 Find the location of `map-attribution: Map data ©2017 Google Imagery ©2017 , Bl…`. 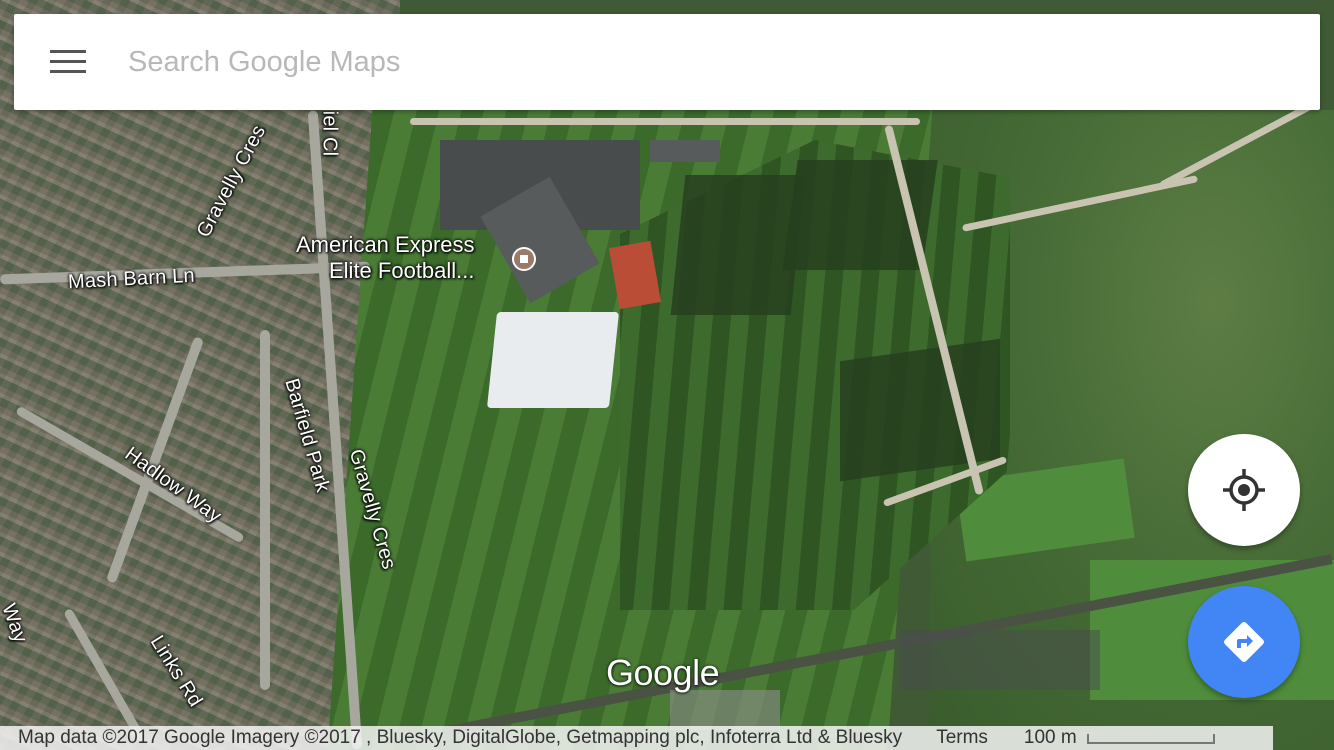

map-attribution: Map data ©2017 Google Imagery ©2017 , Bl… is located at coordinates (460, 737).